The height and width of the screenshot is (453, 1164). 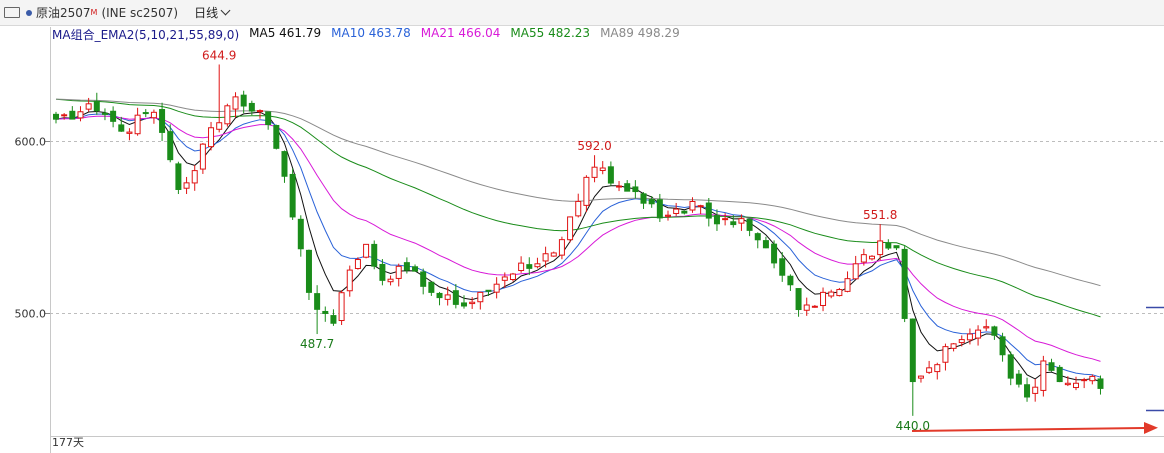 What do you see at coordinates (219, 55) in the screenshot?
I see `extreme-label: 644.9` at bounding box center [219, 55].